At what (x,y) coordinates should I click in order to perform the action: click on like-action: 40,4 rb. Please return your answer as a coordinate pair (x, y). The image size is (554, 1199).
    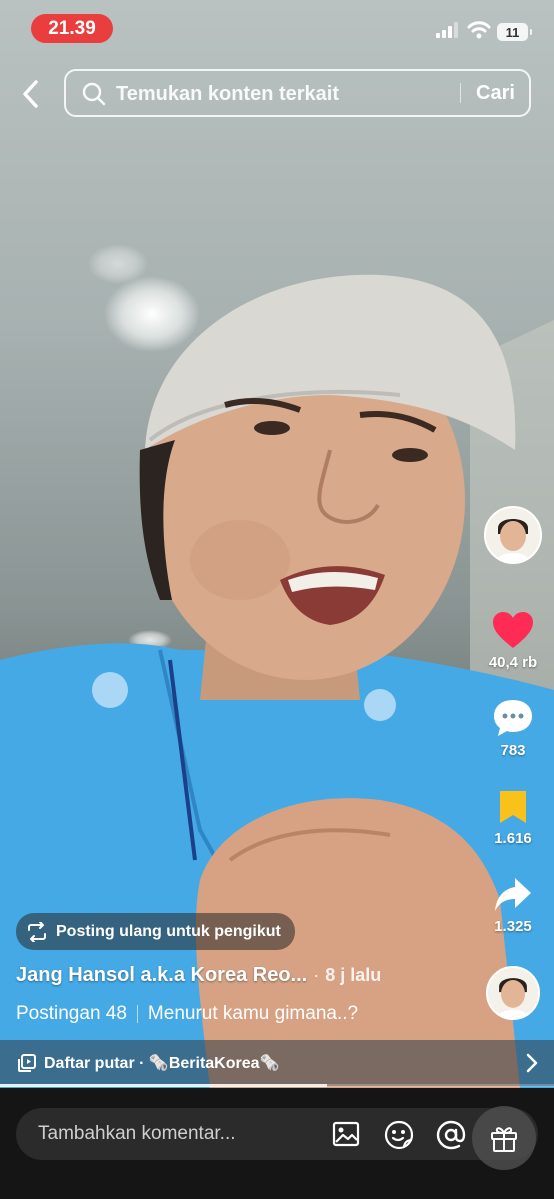
    Looking at the image, I should click on (513, 640).